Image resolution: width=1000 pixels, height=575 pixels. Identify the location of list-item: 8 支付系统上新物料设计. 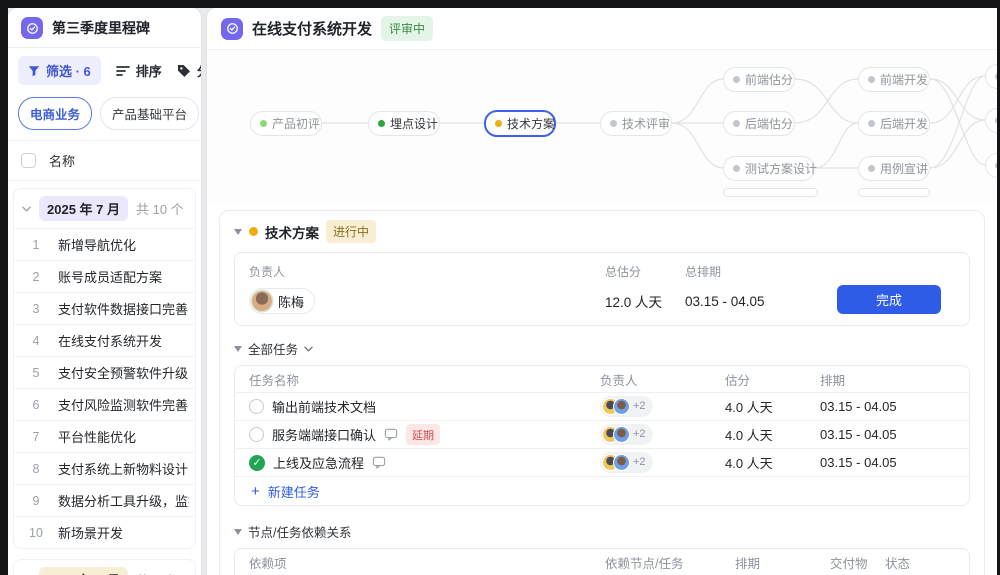
(104, 468).